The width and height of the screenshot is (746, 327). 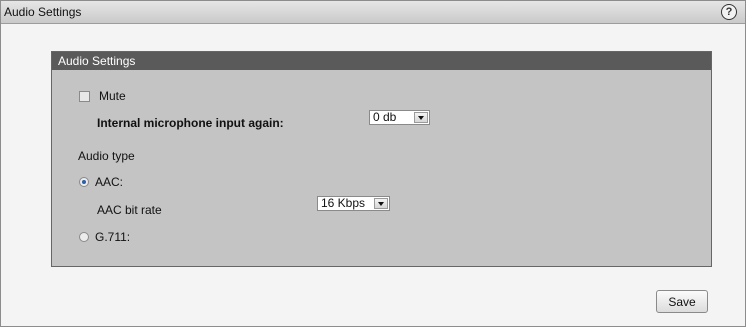 What do you see at coordinates (109, 182) in the screenshot?
I see `aac-label: AAC:` at bounding box center [109, 182].